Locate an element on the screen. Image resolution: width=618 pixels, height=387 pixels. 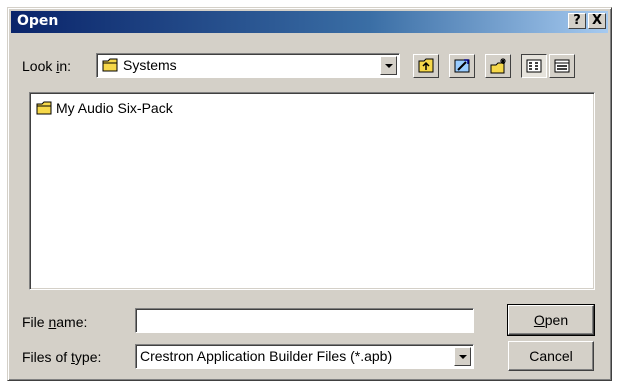
details-view-icon is located at coordinates (562, 66).